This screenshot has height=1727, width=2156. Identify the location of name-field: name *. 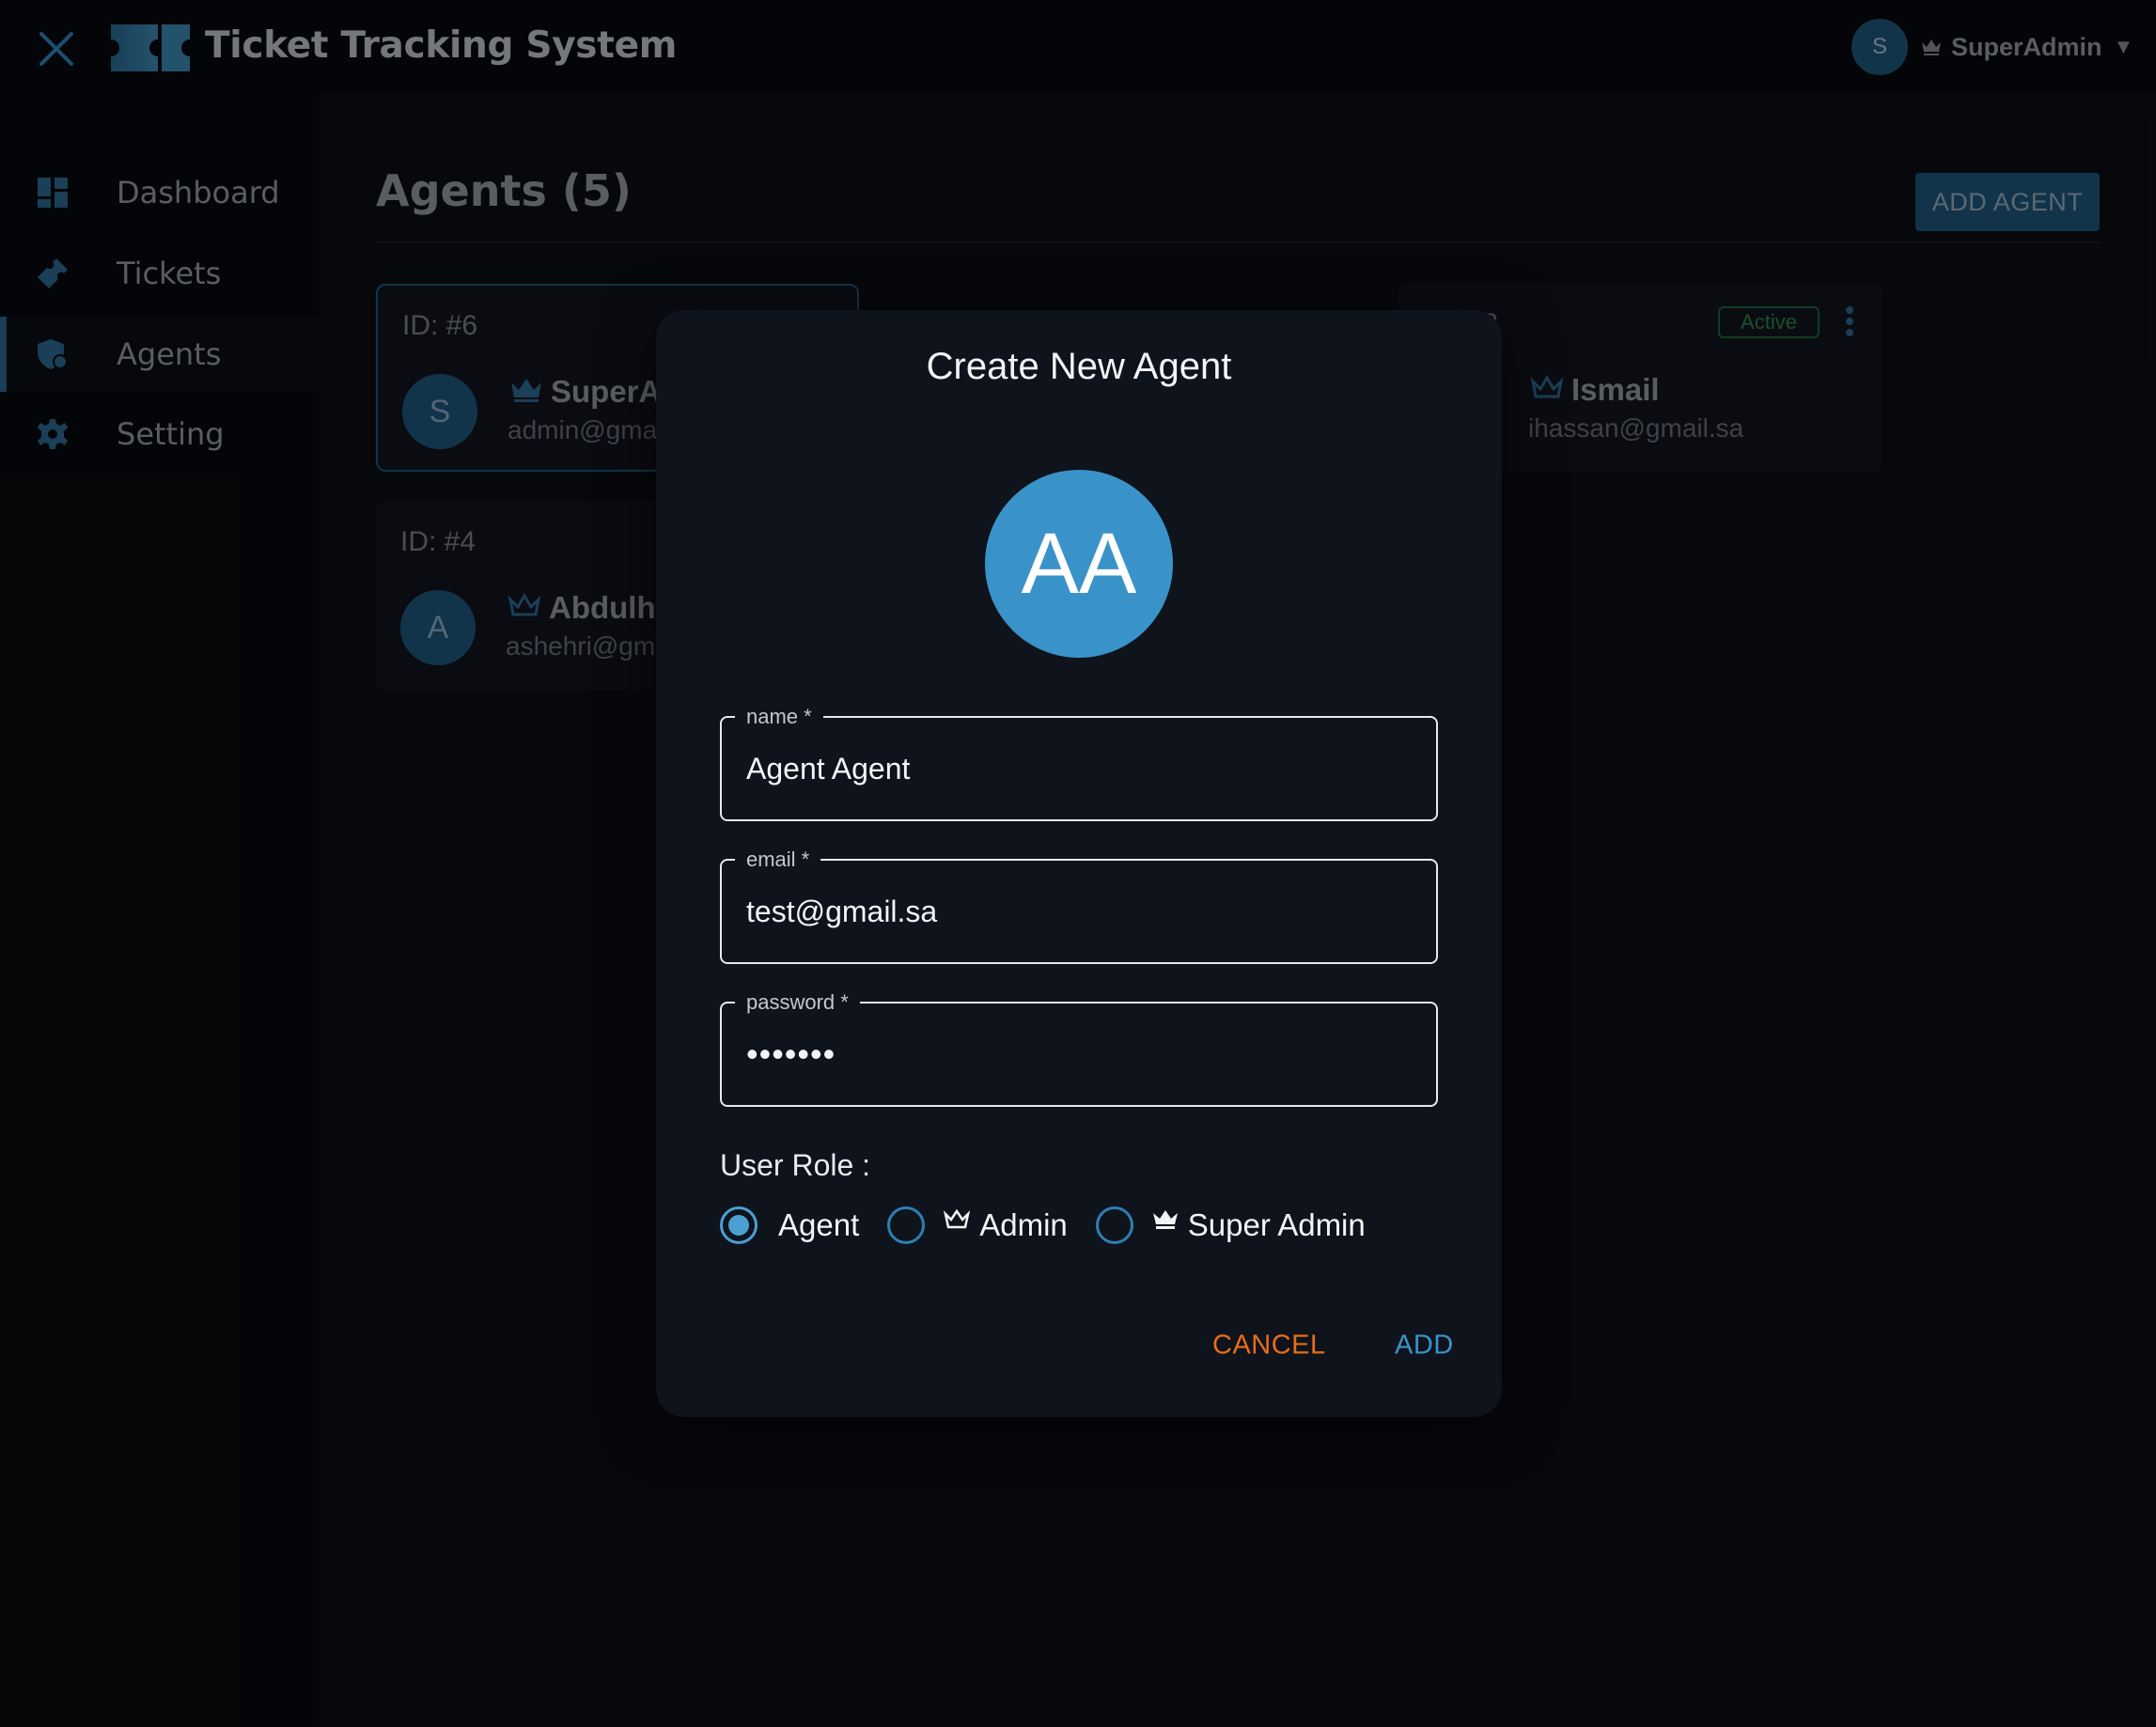
(1079, 763).